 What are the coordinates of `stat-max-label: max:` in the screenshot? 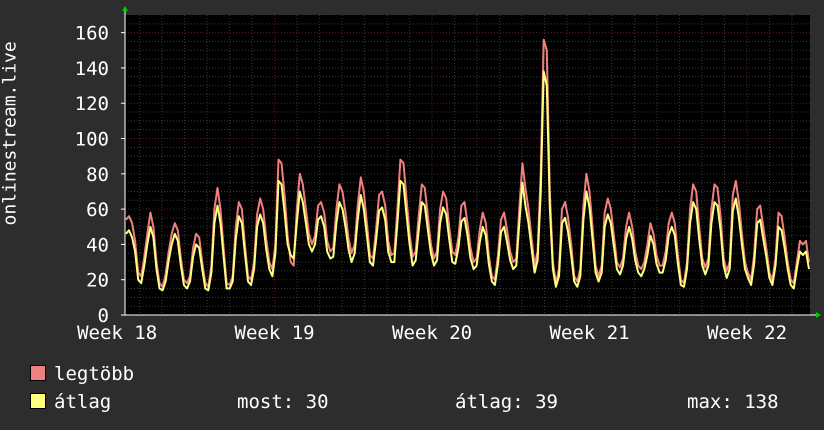 It's located at (710, 402).